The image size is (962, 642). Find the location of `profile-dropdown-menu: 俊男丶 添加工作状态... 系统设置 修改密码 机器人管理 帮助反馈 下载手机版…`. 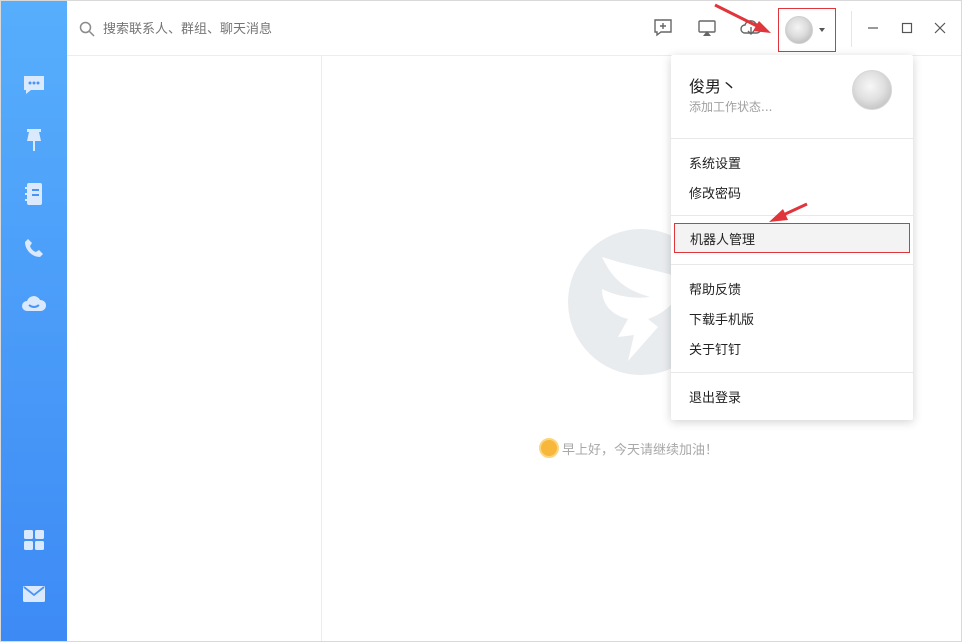

profile-dropdown-menu: 俊男丶 添加工作状态... 系统设置 修改密码 机器人管理 帮助反馈 下载手机版… is located at coordinates (792, 237).